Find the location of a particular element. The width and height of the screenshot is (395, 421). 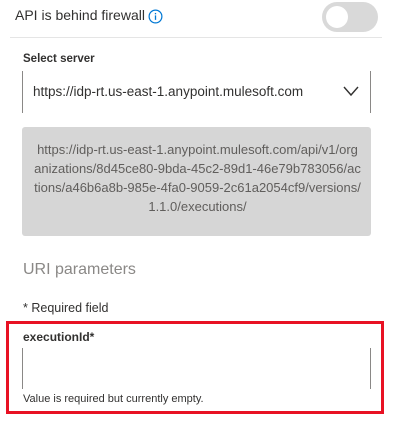

required-field-note: * Required field is located at coordinates (66, 308).